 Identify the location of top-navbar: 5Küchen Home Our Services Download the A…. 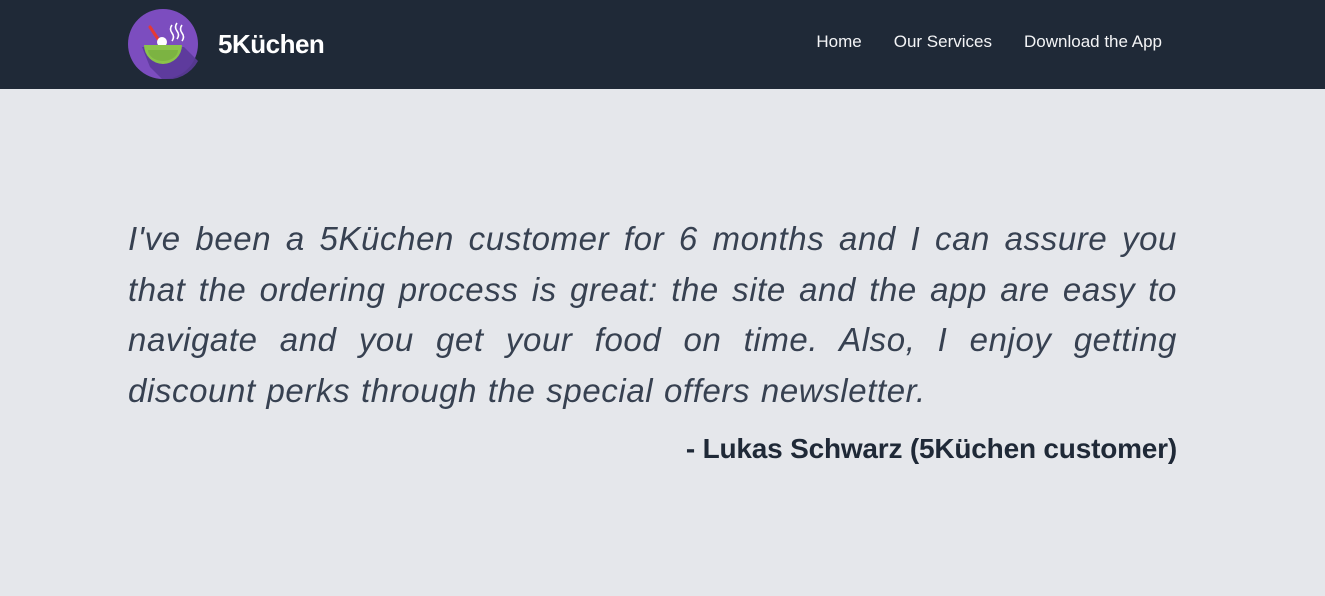
(662, 44).